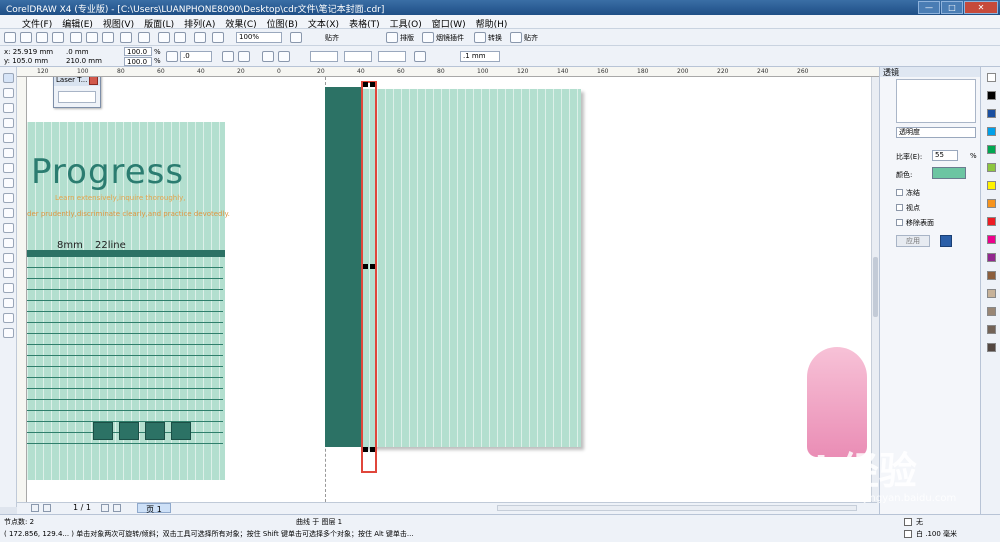 The width and height of the screenshot is (1000, 542). I want to click on import-icon, so click(164, 37).